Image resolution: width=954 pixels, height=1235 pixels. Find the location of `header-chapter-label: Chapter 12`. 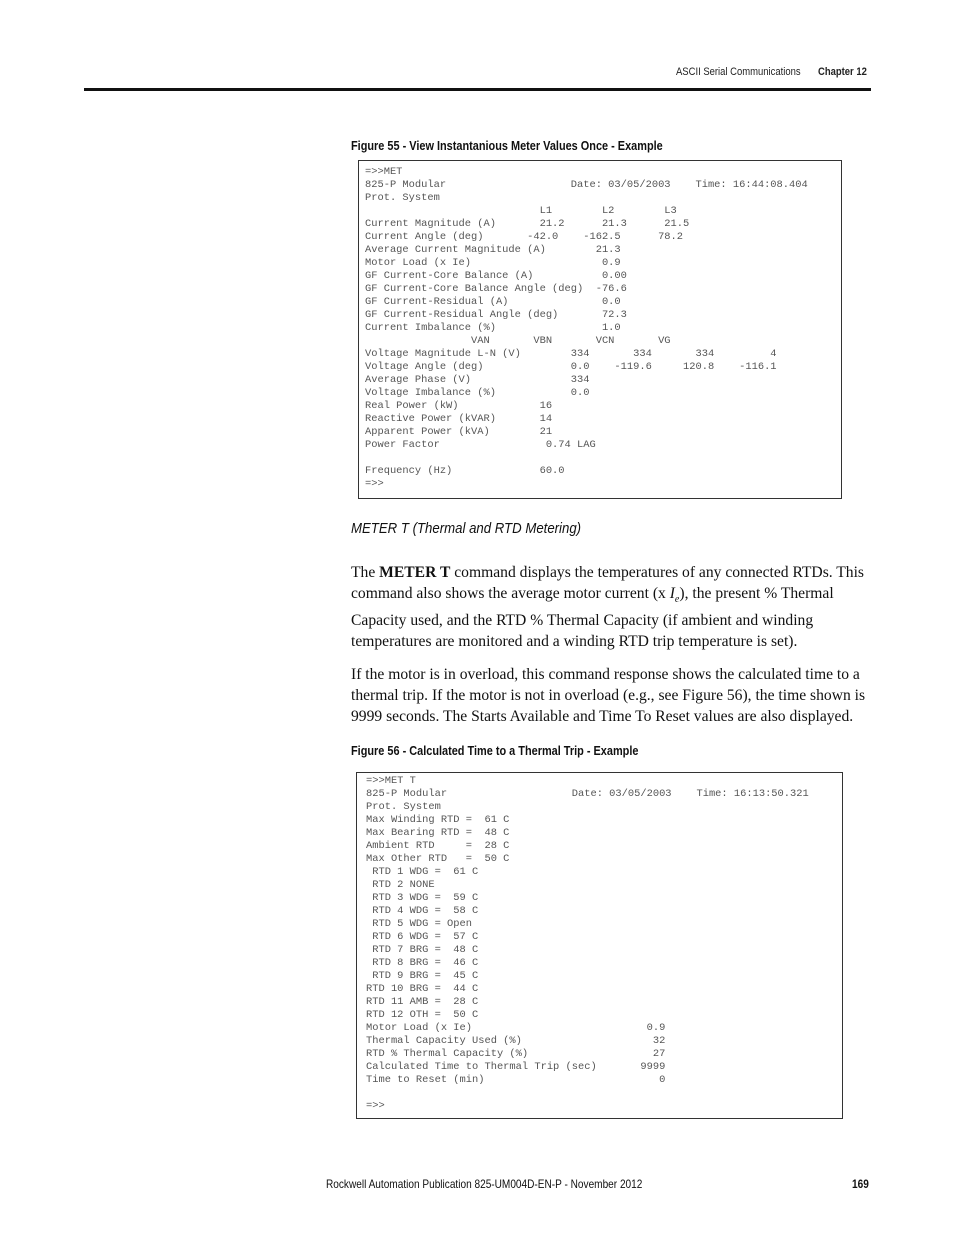

header-chapter-label: Chapter 12 is located at coordinates (842, 72).